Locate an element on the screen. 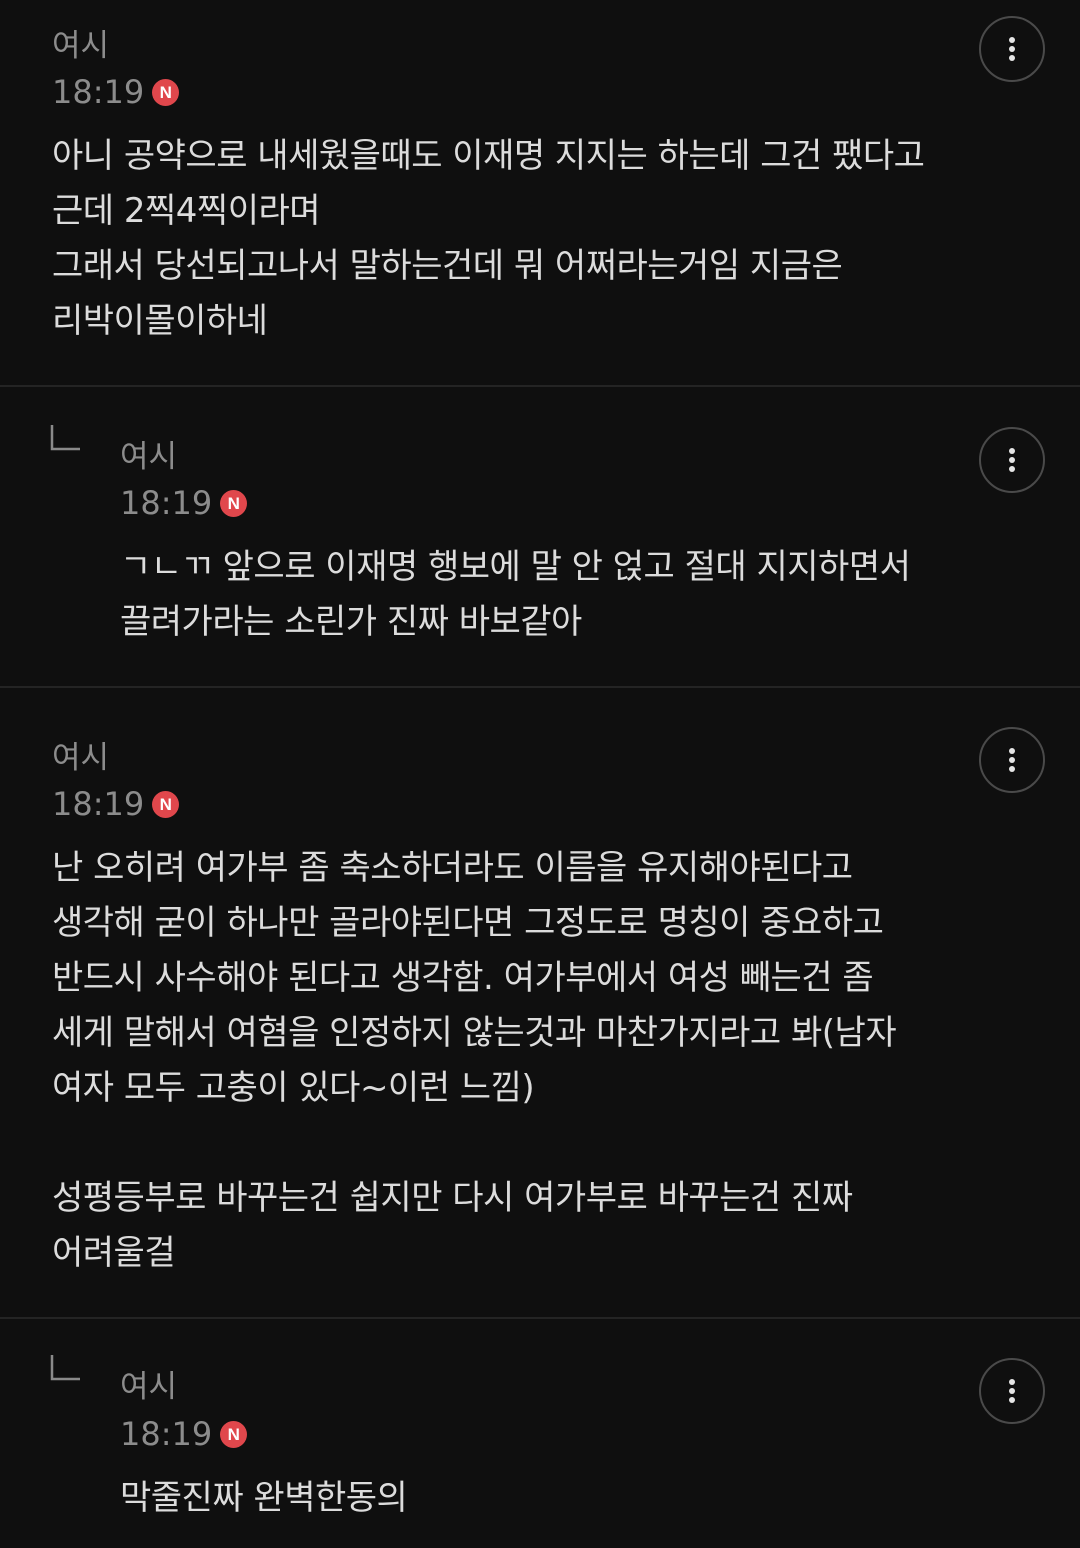  reply-item: 여시 18:19 N 막줄진짜 완벽한동의 is located at coordinates (540, 1433).